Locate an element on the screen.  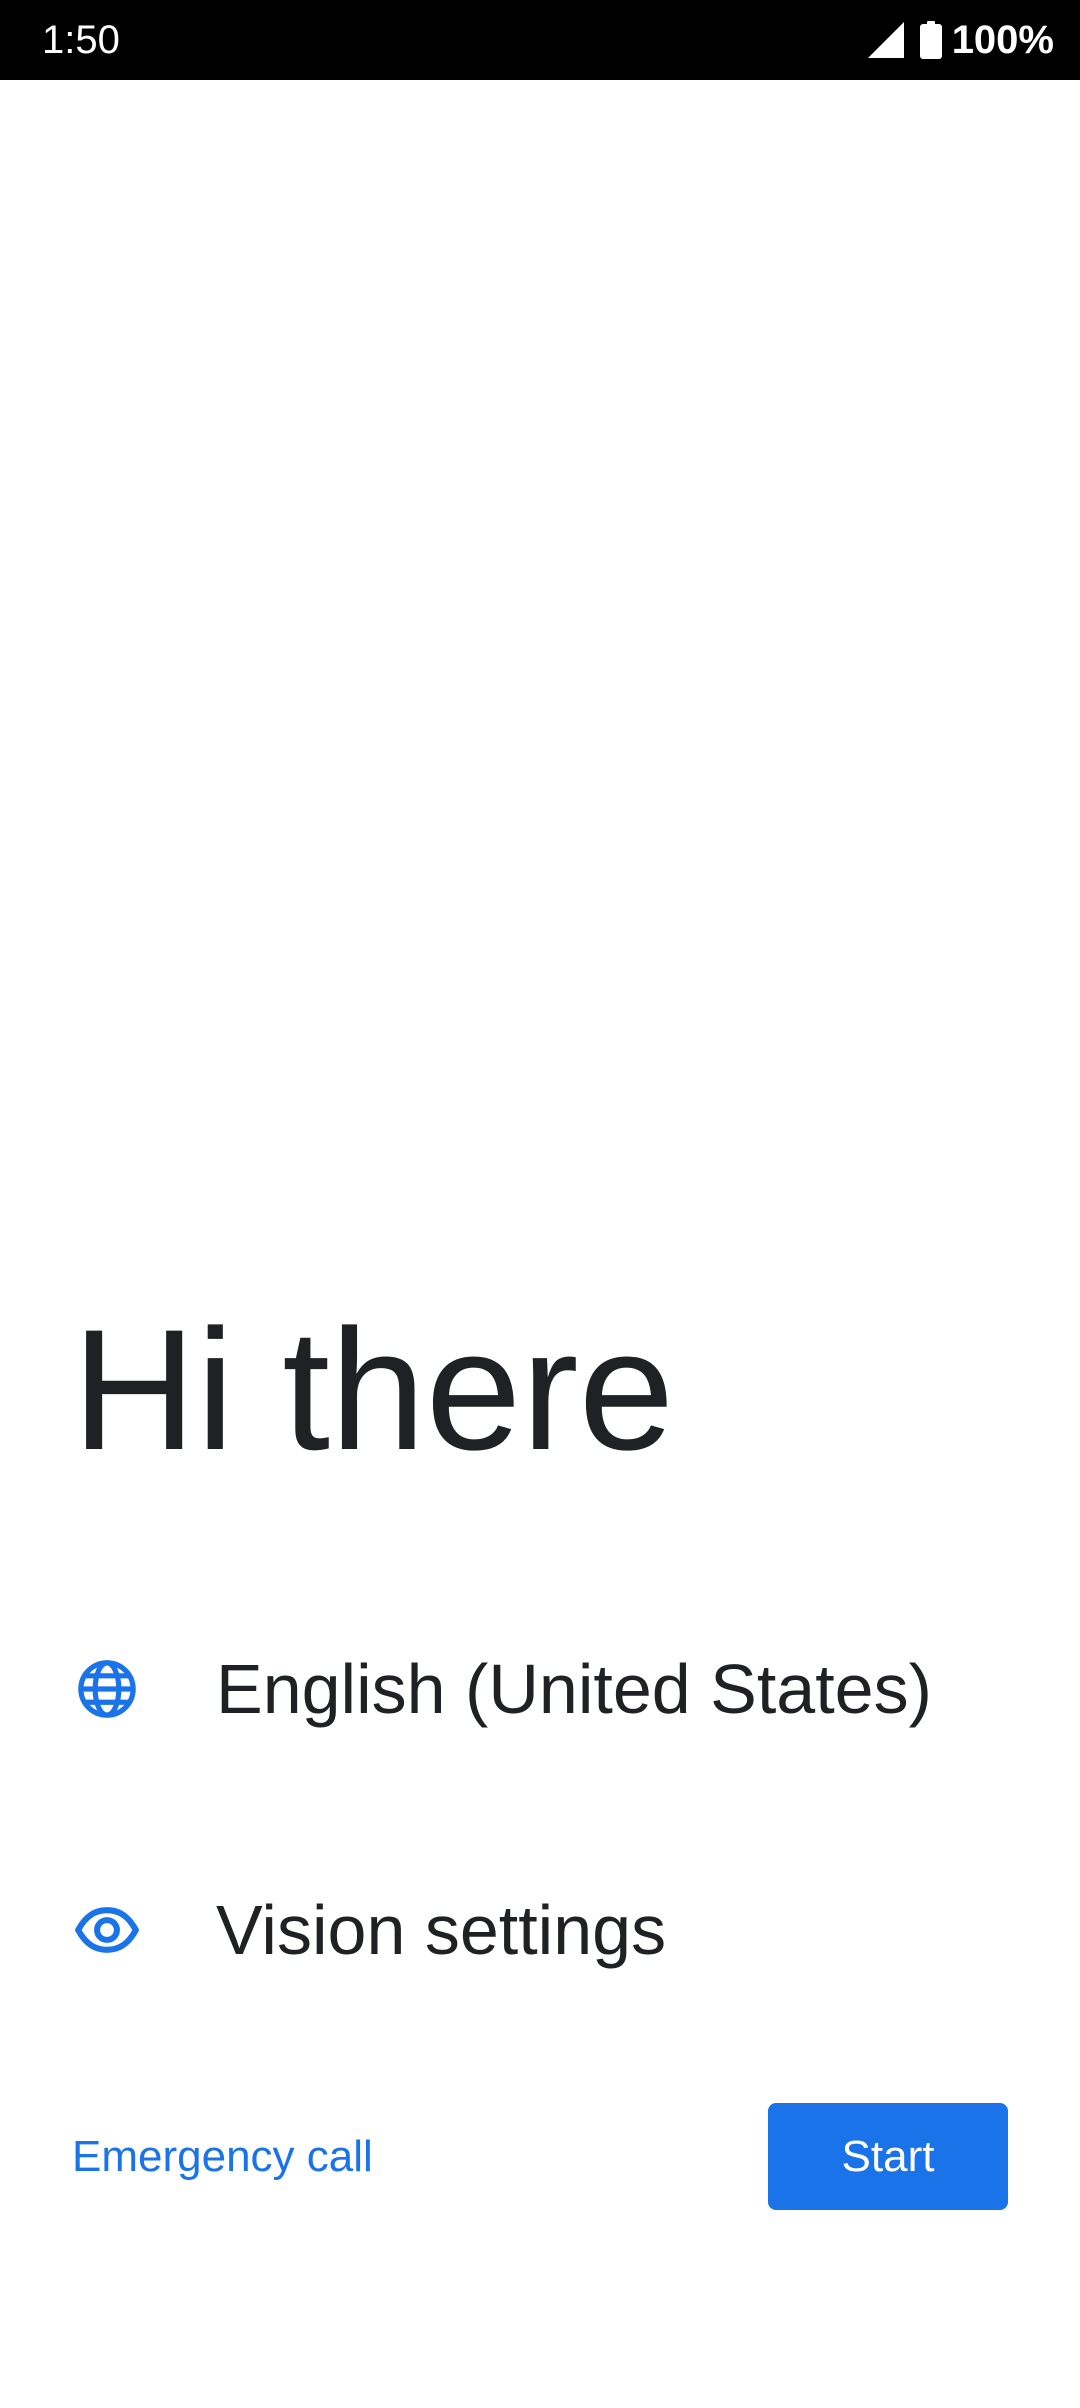
status-indicators: 100% is located at coordinates (960, 40).